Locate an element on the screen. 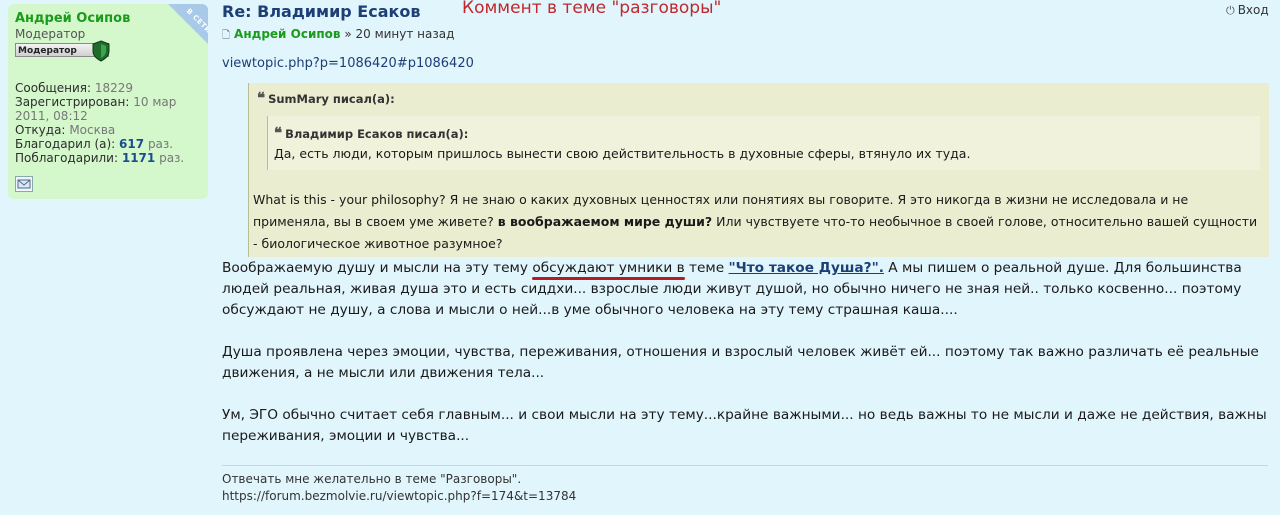 The height and width of the screenshot is (515, 1280). post-title: Re: Владимир Есаков is located at coordinates (321, 11).